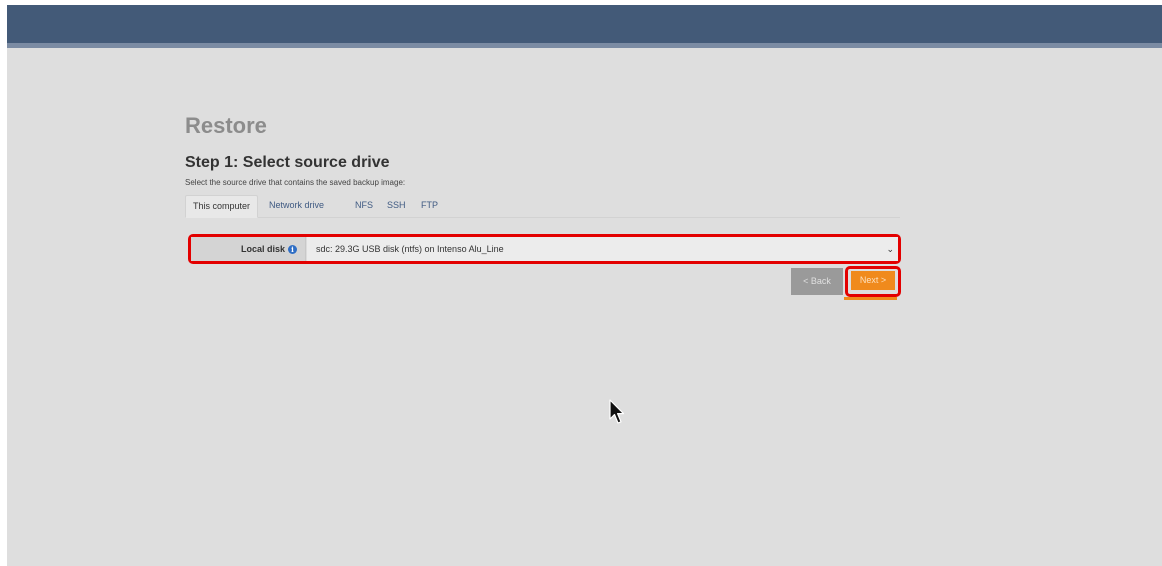 The height and width of the screenshot is (566, 1162). Describe the element at coordinates (396, 205) in the screenshot. I see `tab-ssh: SSH` at that location.